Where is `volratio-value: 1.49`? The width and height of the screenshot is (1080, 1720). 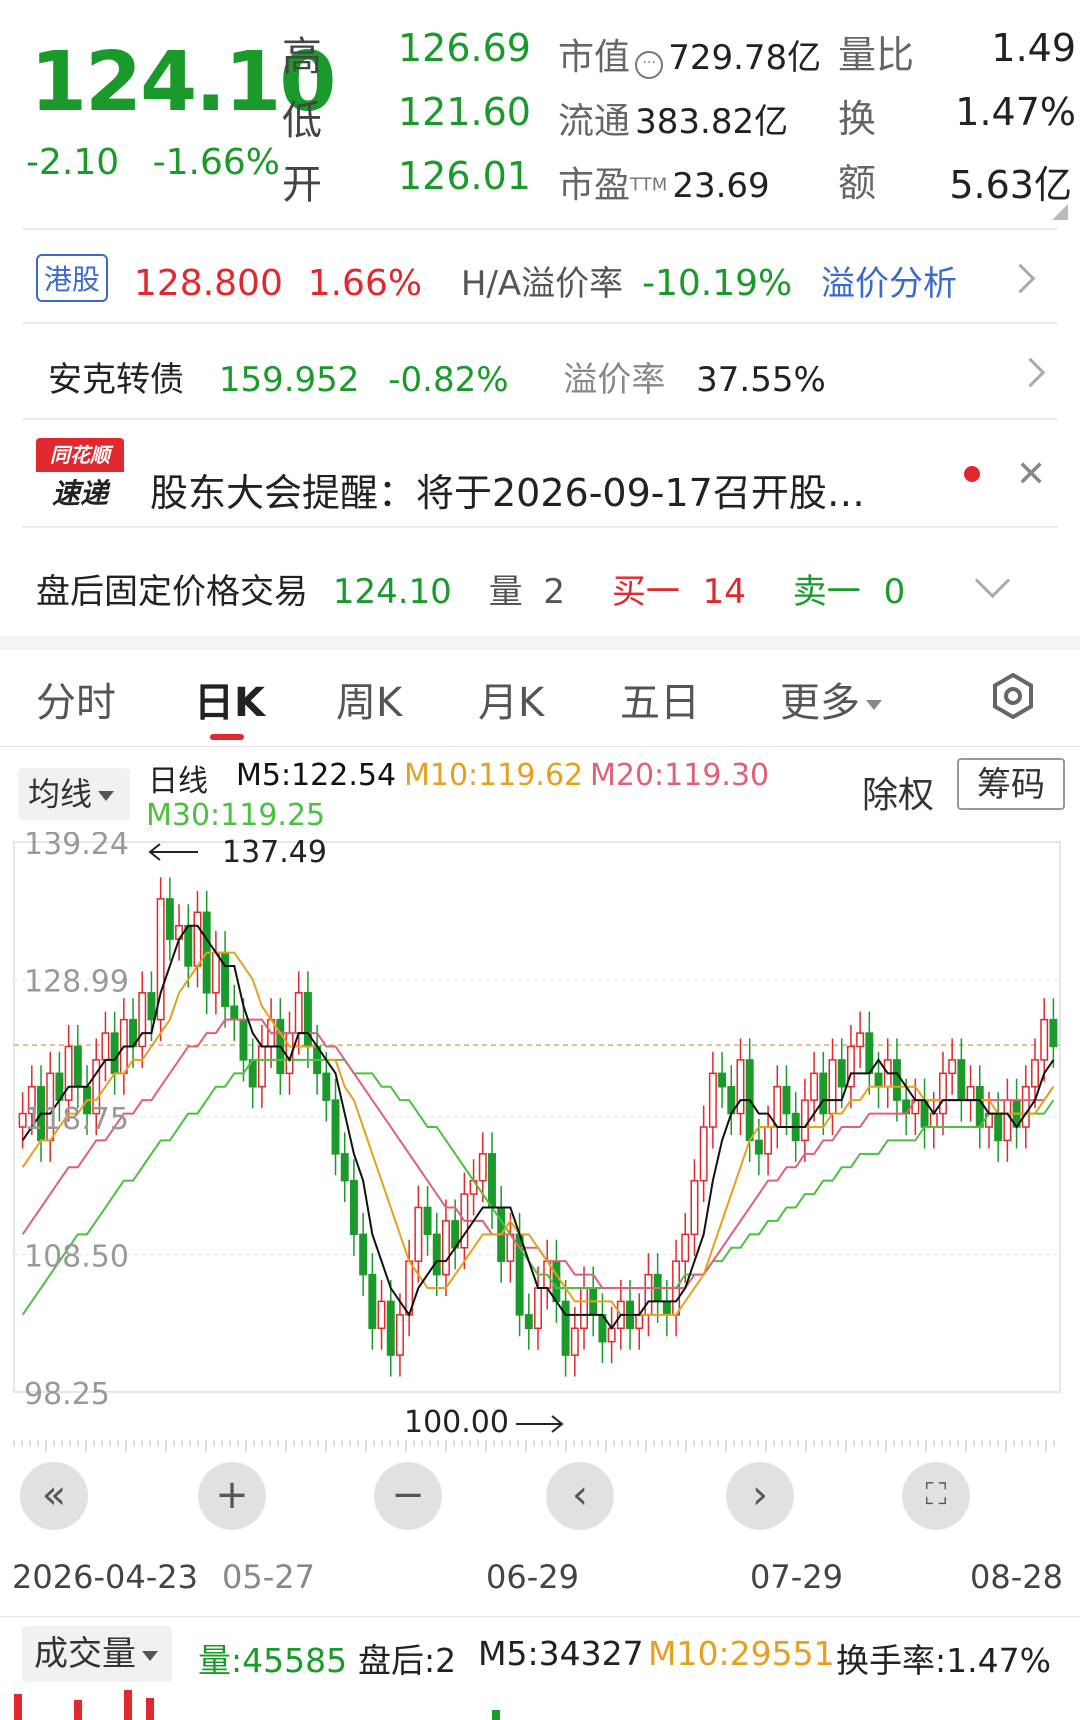 volratio-value: 1.49 is located at coordinates (1033, 48).